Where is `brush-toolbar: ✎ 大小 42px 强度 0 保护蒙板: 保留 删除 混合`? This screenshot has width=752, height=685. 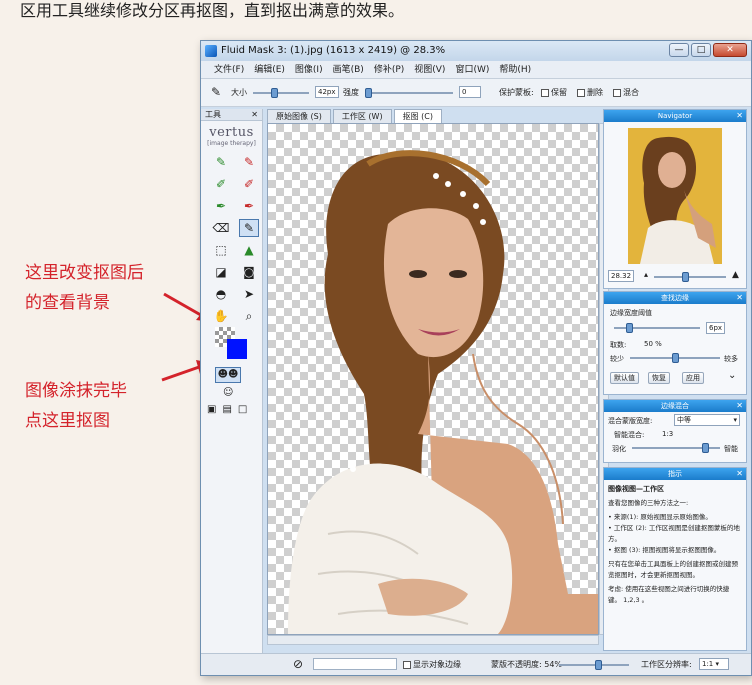
brush-toolbar: ✎ 大小 42px 强度 0 保护蒙板: 保留 删除 混合 is located at coordinates (476, 93).